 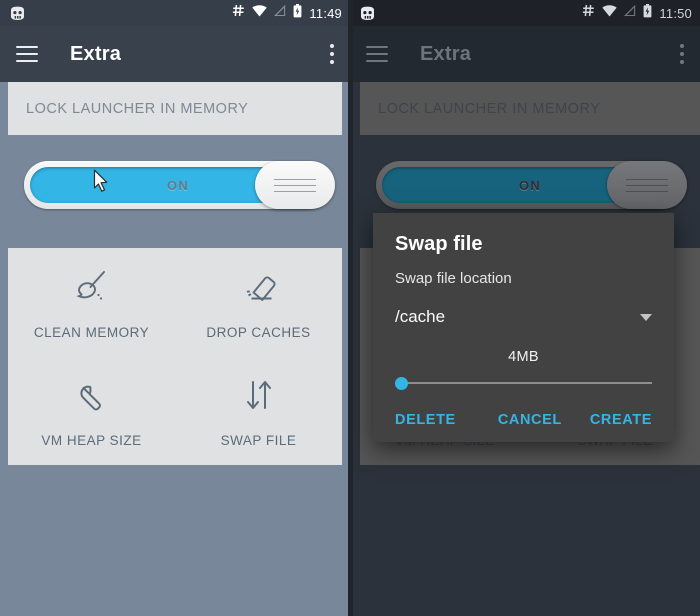 What do you see at coordinates (523, 357) in the screenshot?
I see `swap-size-value: 4MB` at bounding box center [523, 357].